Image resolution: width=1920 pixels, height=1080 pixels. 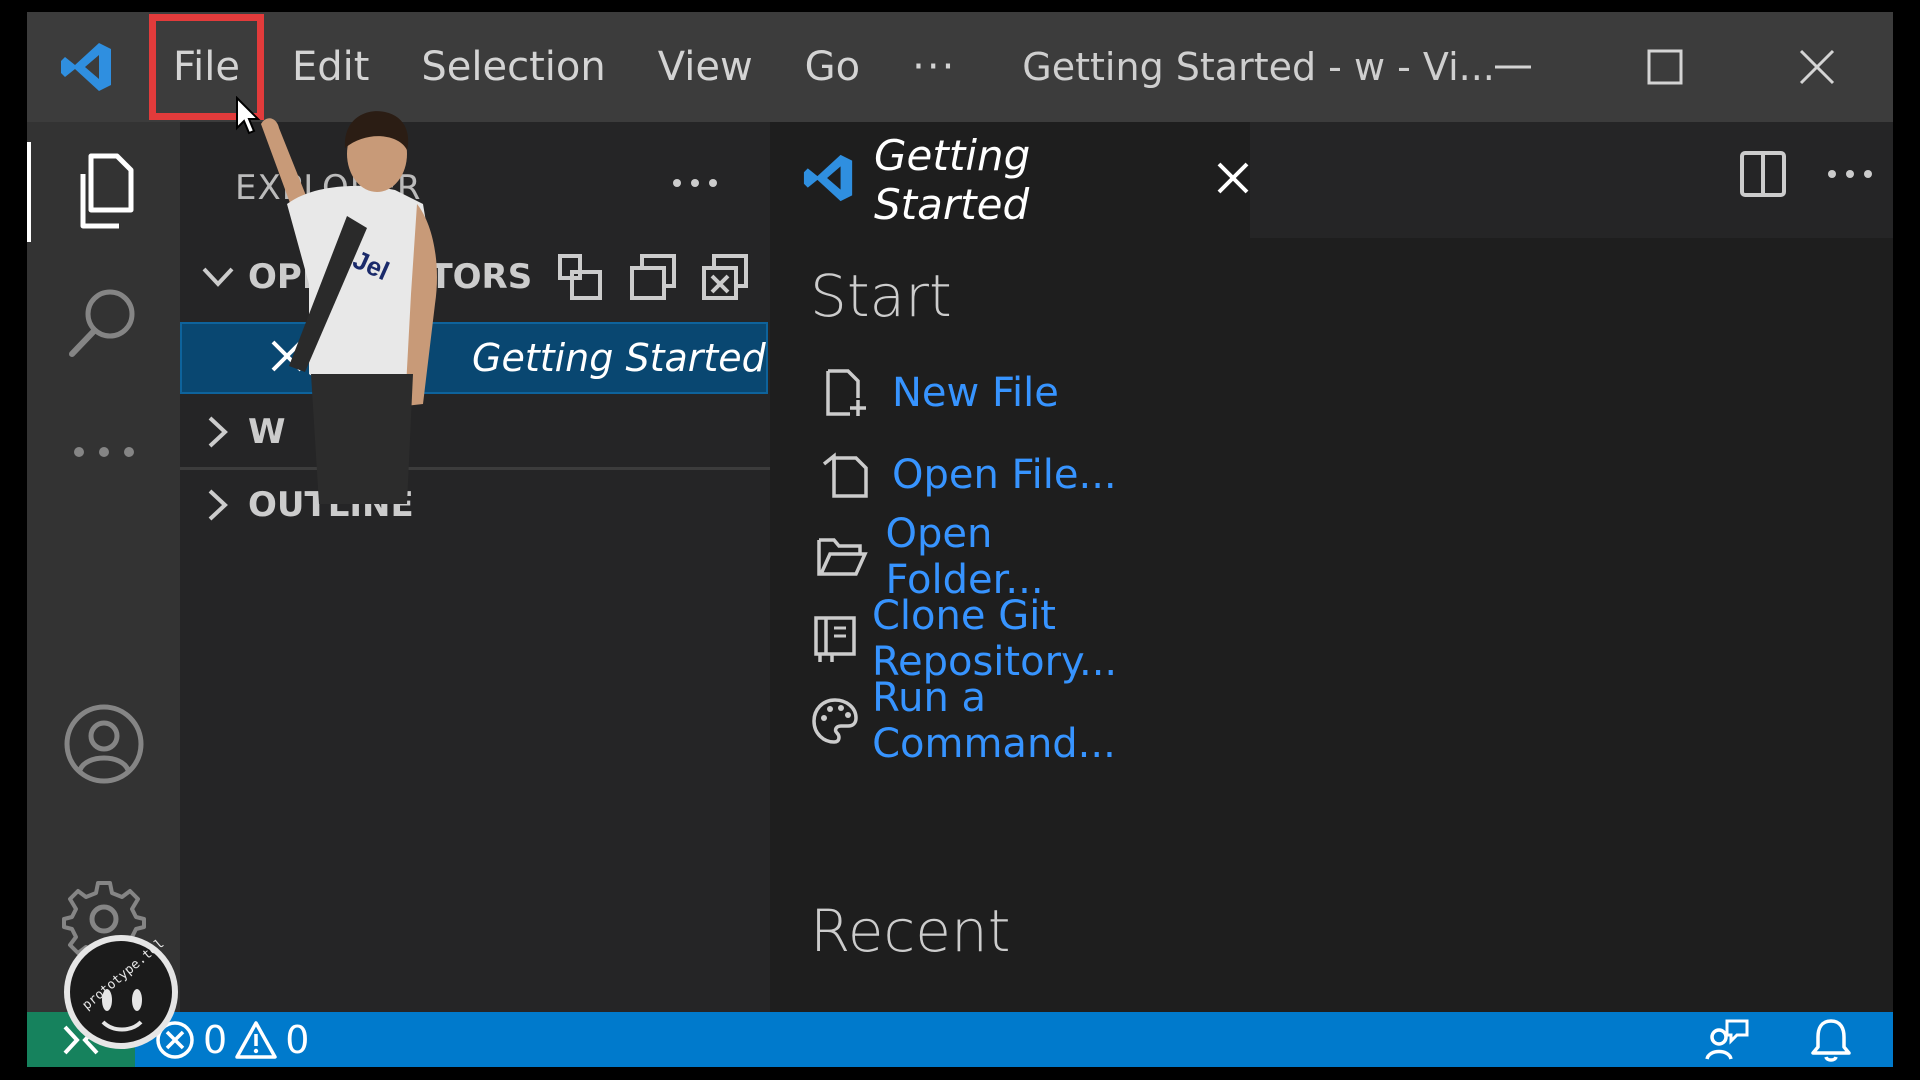 I want to click on sidebar-more-button, so click(x=695, y=183).